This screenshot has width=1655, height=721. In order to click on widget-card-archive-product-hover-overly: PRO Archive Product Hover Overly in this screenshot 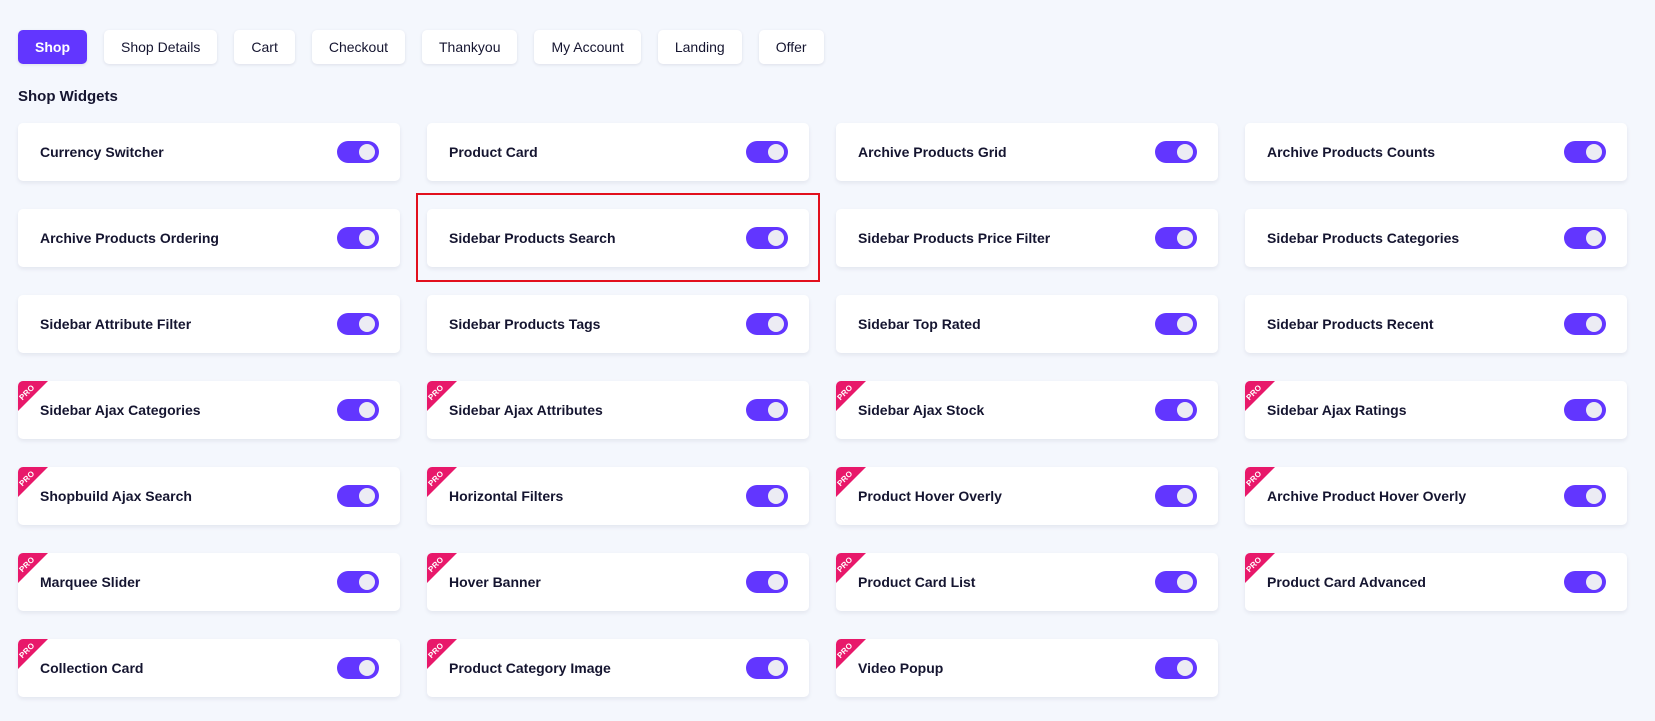, I will do `click(1436, 496)`.